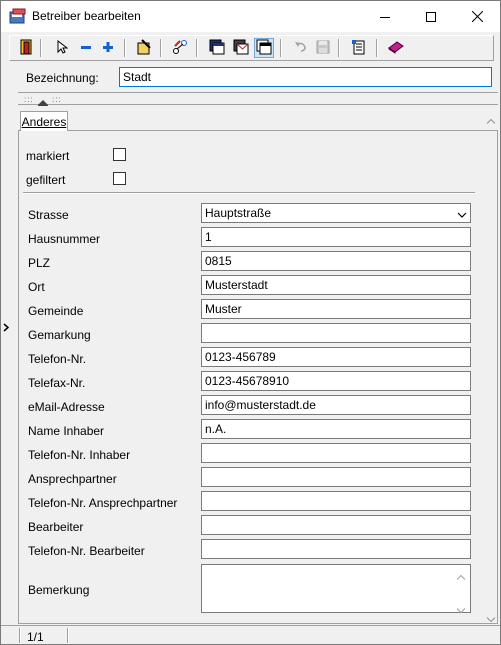 The width and height of the screenshot is (501, 645). I want to click on copy-window-button, so click(264, 48).